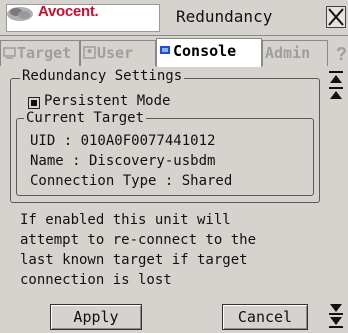 The height and width of the screenshot is (333, 348). Describe the element at coordinates (102, 76) in the screenshot. I see `redundancy-settings-label: Redundancy Settings` at that location.